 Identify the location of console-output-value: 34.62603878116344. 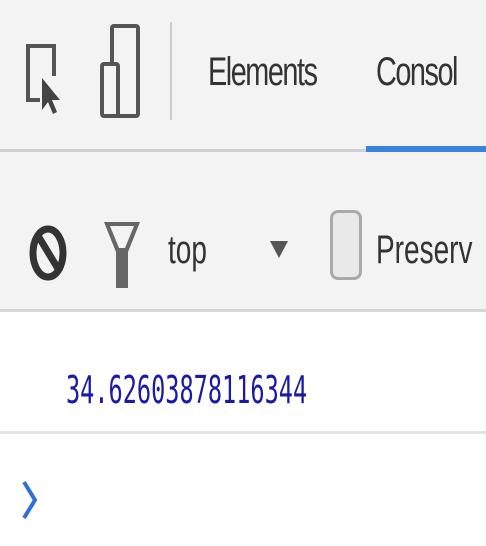
(187, 390).